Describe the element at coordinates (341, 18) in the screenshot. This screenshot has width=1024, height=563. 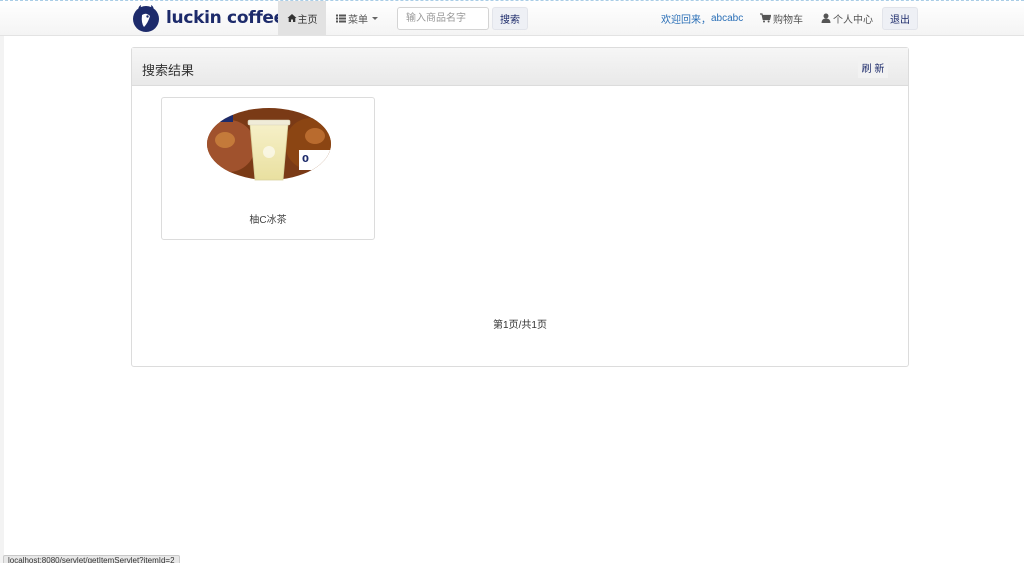
I see `list-icon` at that location.